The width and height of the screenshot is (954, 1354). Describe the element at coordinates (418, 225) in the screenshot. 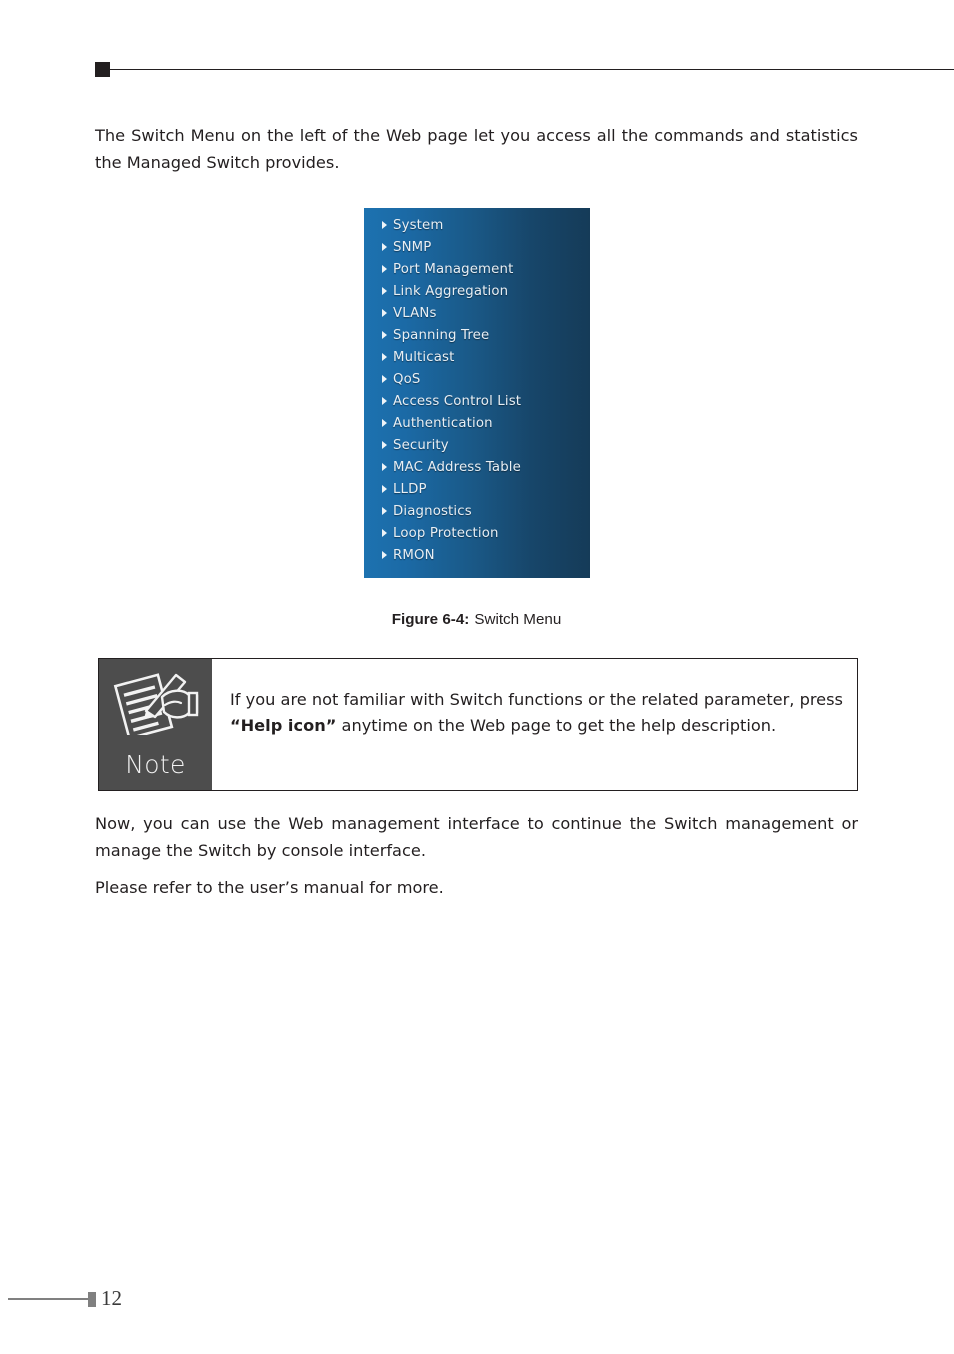

I see `switch-menu-item-label: System` at that location.